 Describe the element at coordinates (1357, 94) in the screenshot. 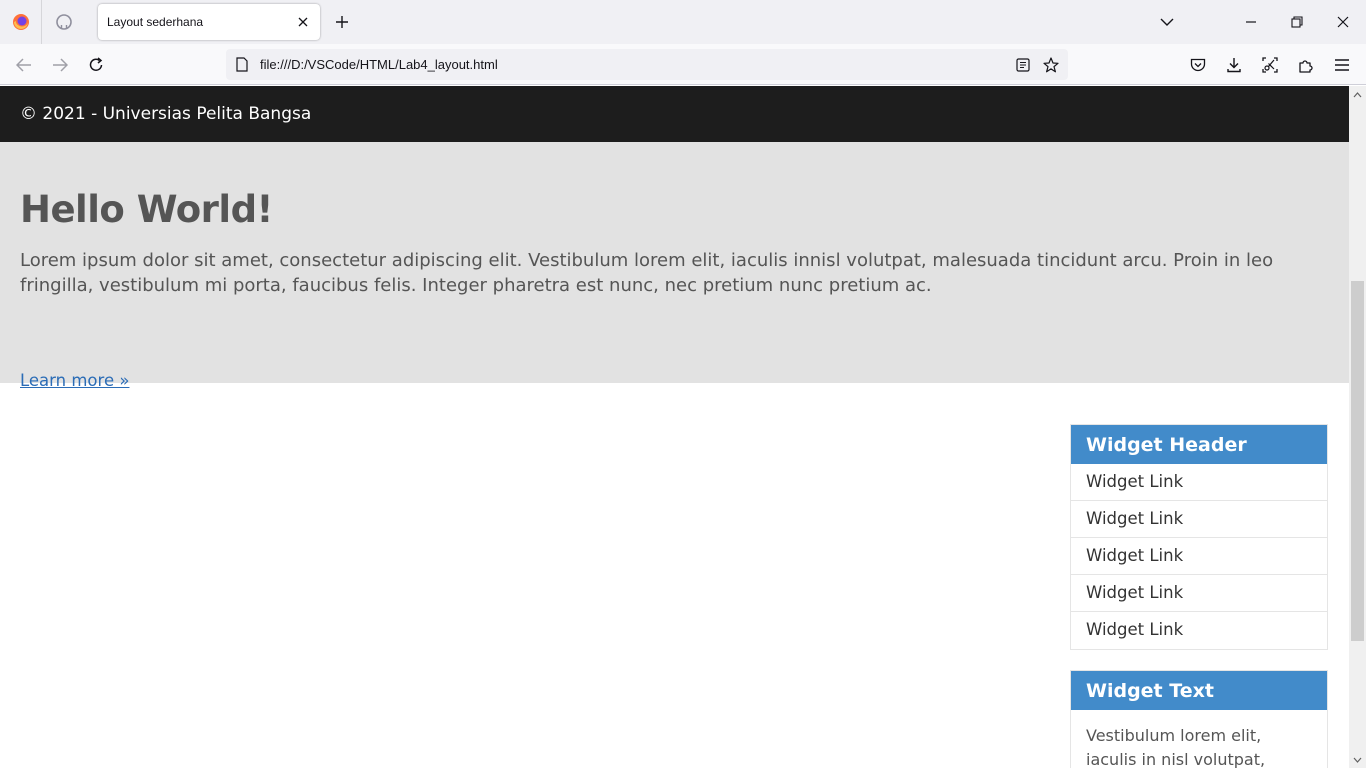

I see `scroll-up-arrow-icon` at that location.